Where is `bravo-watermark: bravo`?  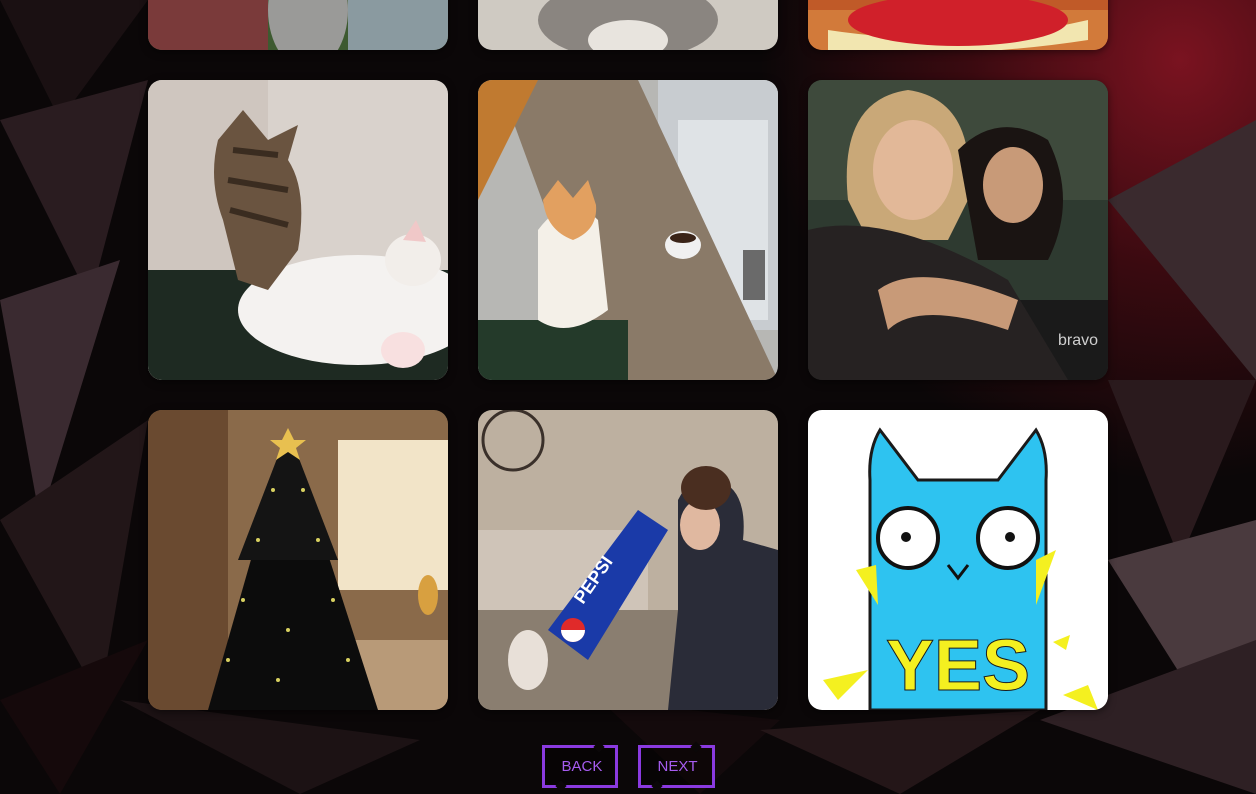 bravo-watermark: bravo is located at coordinates (1078, 340).